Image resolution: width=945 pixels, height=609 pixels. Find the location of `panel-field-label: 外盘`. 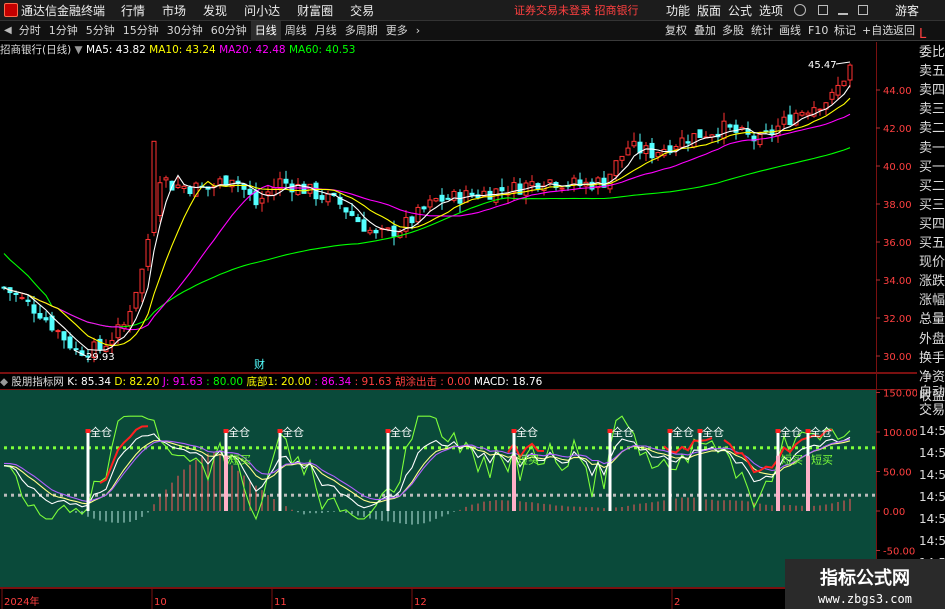

panel-field-label: 外盘 is located at coordinates (932, 340).